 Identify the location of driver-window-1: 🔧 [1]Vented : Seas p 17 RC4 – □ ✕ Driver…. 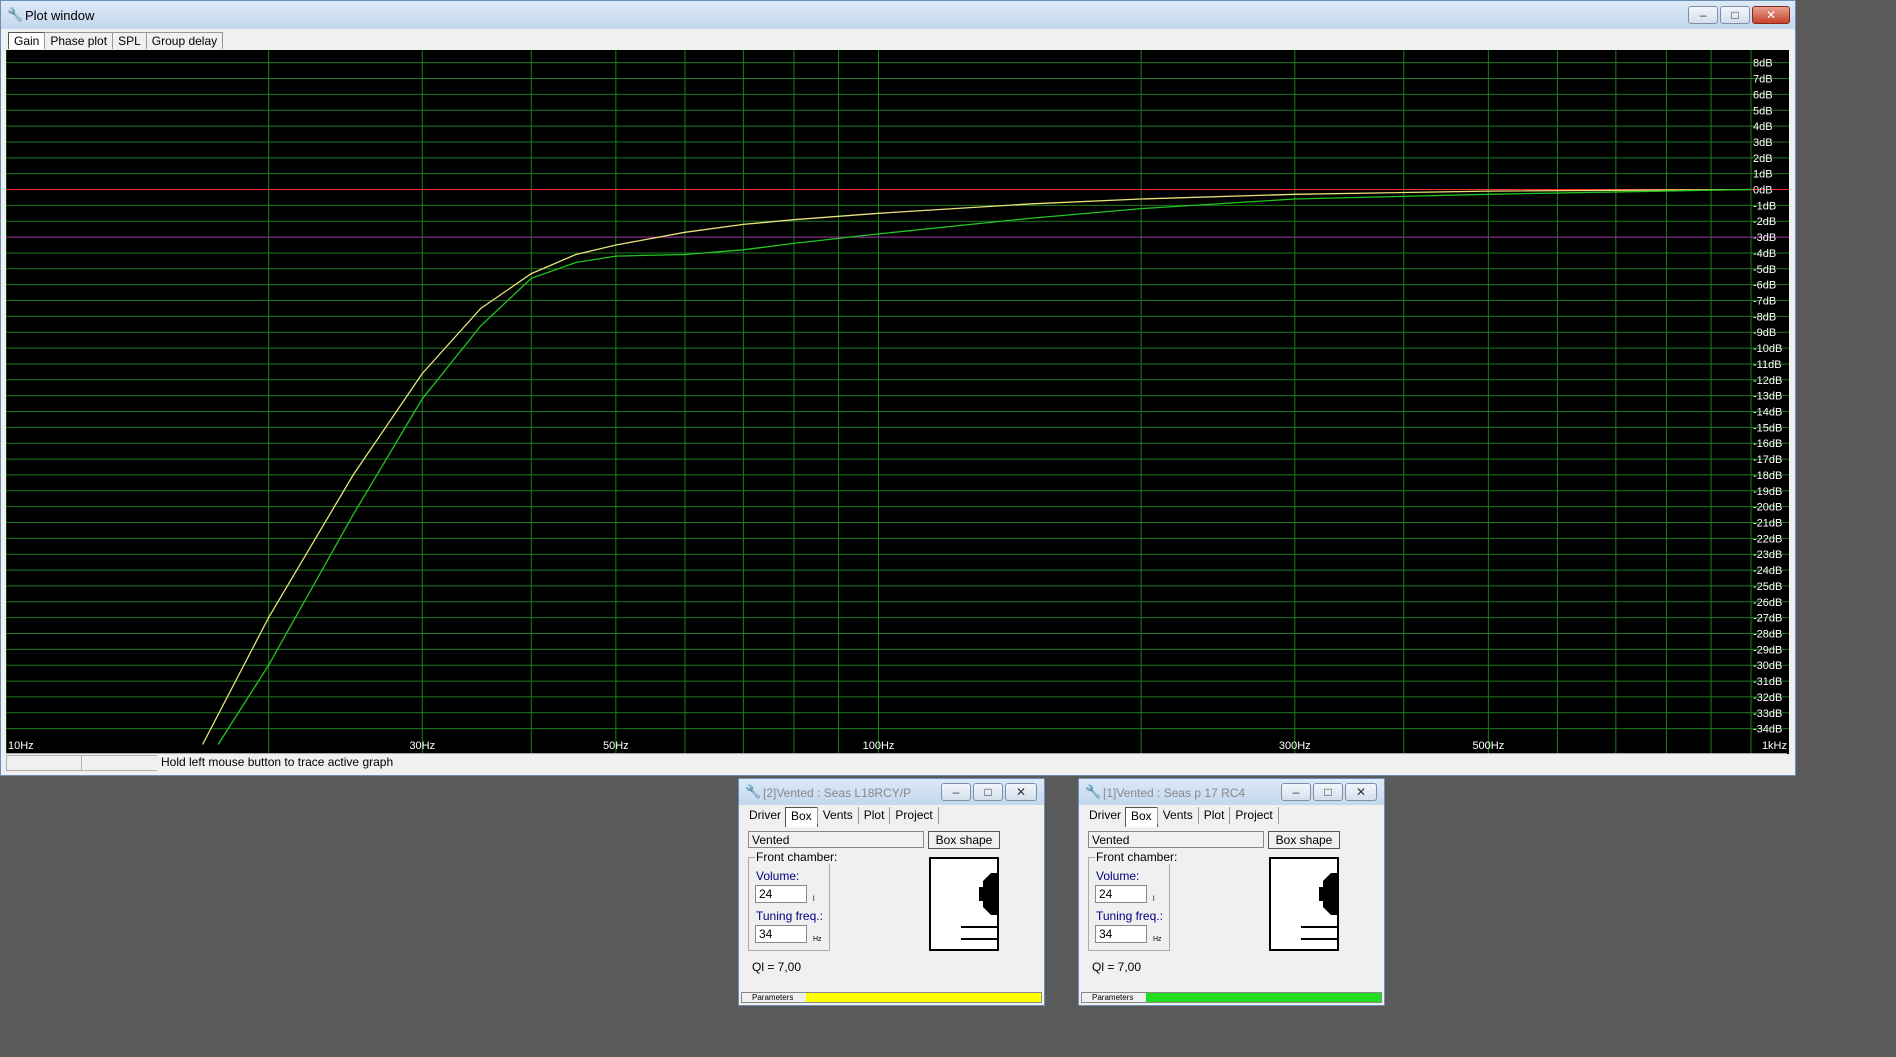
(1231, 892).